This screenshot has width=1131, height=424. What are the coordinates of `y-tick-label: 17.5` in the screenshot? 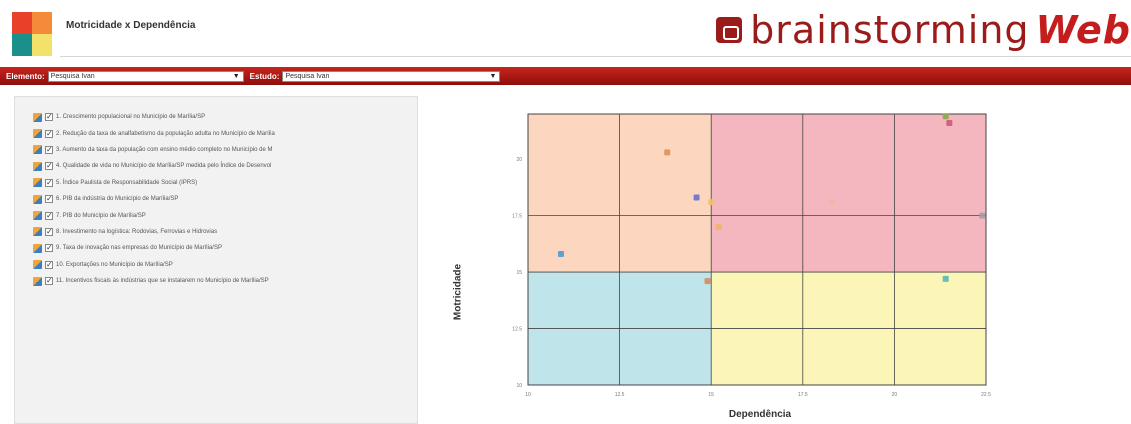 It's located at (517, 217).